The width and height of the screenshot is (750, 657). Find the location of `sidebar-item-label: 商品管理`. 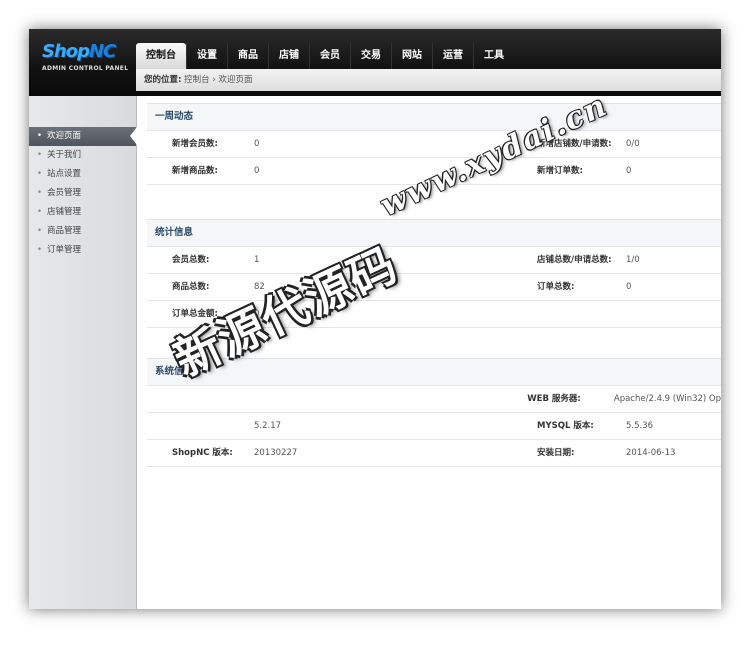

sidebar-item-label: 商品管理 is located at coordinates (64, 231).